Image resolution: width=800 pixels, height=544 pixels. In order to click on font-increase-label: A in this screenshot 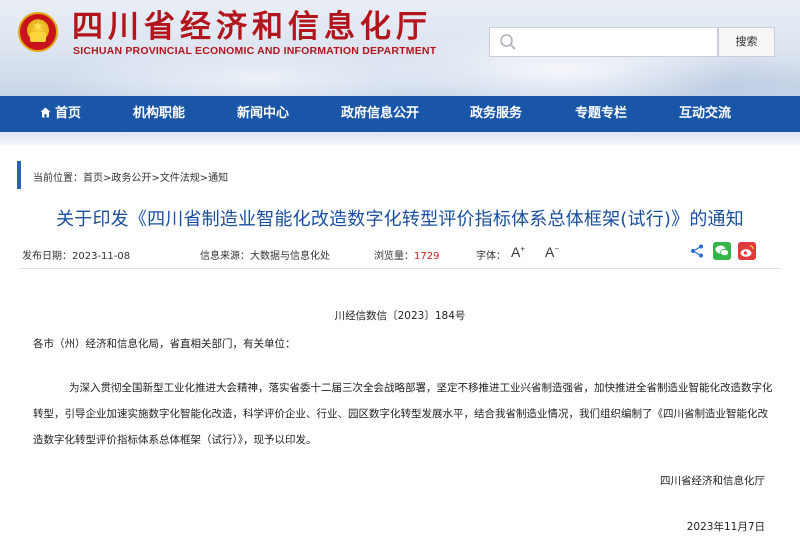, I will do `click(516, 252)`.